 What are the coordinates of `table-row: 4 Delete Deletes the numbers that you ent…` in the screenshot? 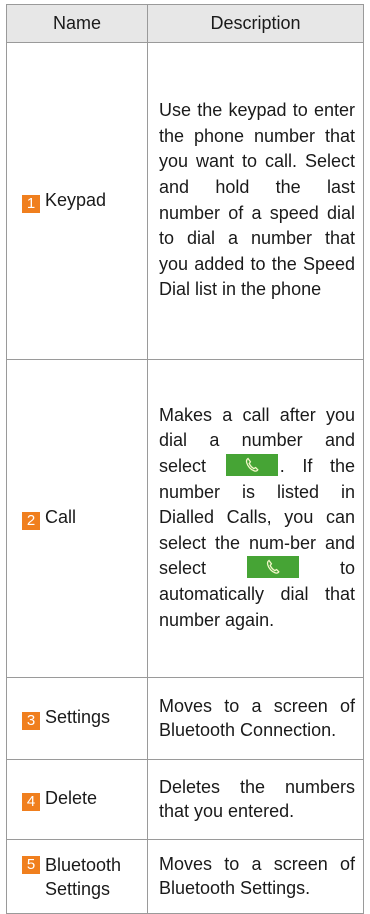 It's located at (185, 799).